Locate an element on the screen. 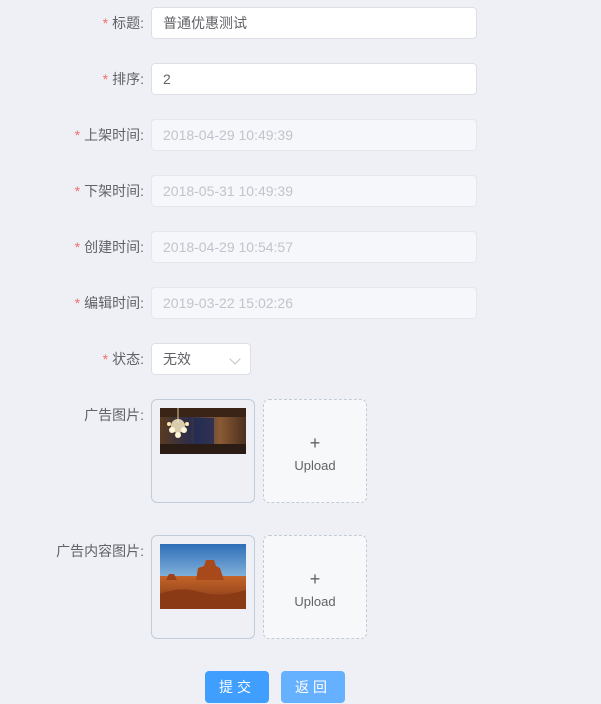  title-row: * 标题: 普通优惠测试 is located at coordinates (300, 23).